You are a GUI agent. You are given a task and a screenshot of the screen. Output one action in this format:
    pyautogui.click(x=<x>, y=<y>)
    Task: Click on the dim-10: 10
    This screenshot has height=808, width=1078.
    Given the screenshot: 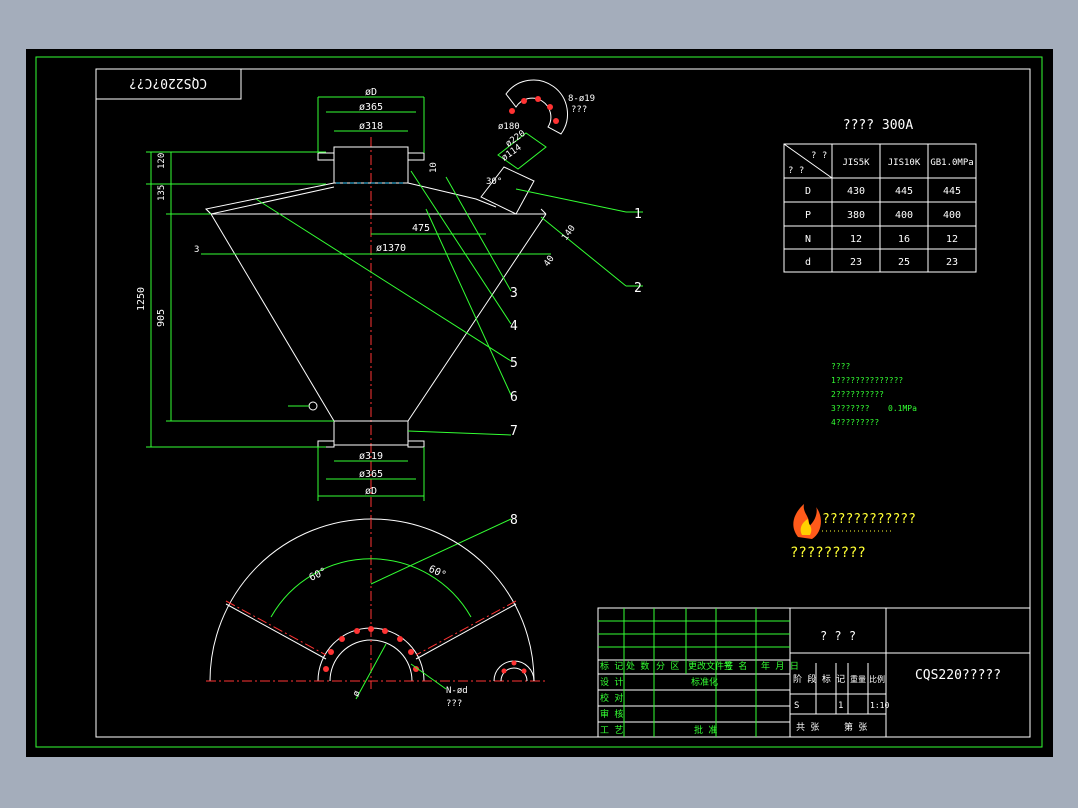 What is the action you would take?
    pyautogui.click(x=434, y=167)
    